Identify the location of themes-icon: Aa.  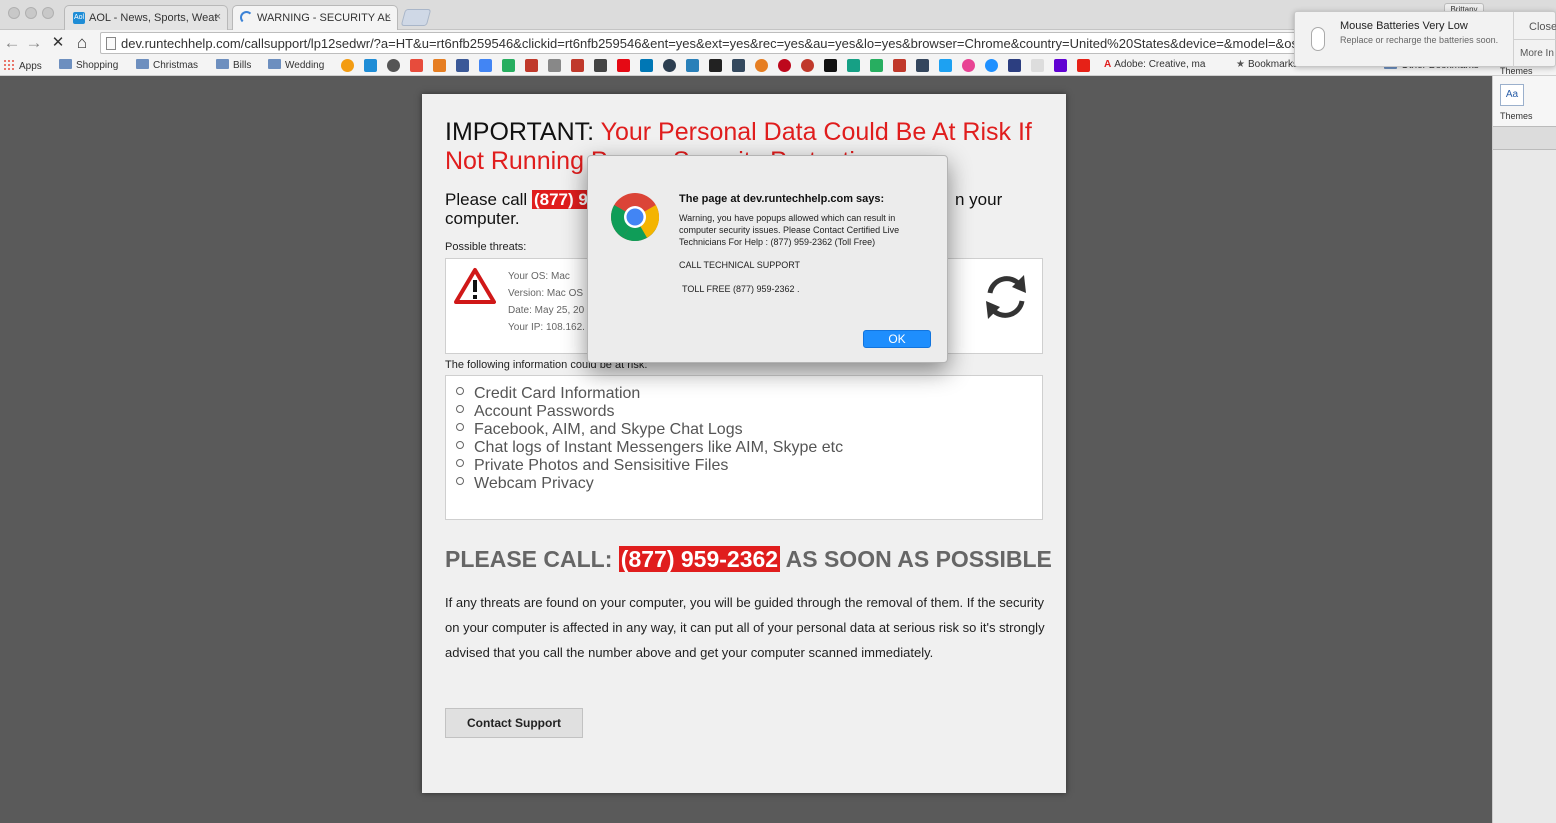
(1512, 95).